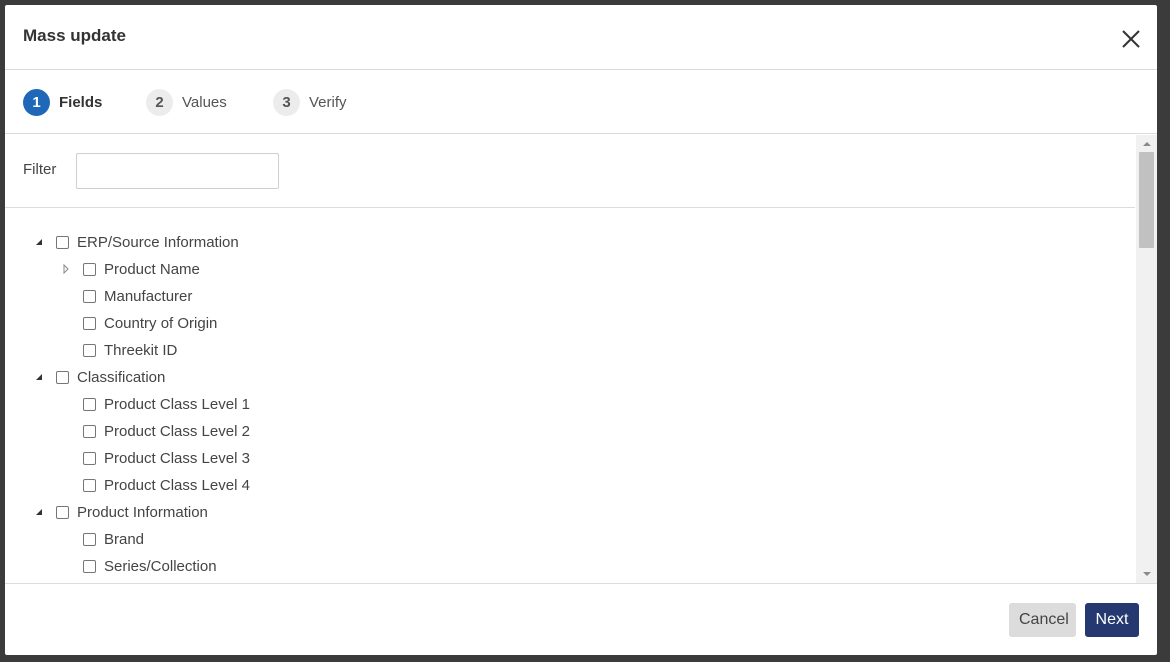  What do you see at coordinates (1146, 200) in the screenshot?
I see `scroll-thumb` at bounding box center [1146, 200].